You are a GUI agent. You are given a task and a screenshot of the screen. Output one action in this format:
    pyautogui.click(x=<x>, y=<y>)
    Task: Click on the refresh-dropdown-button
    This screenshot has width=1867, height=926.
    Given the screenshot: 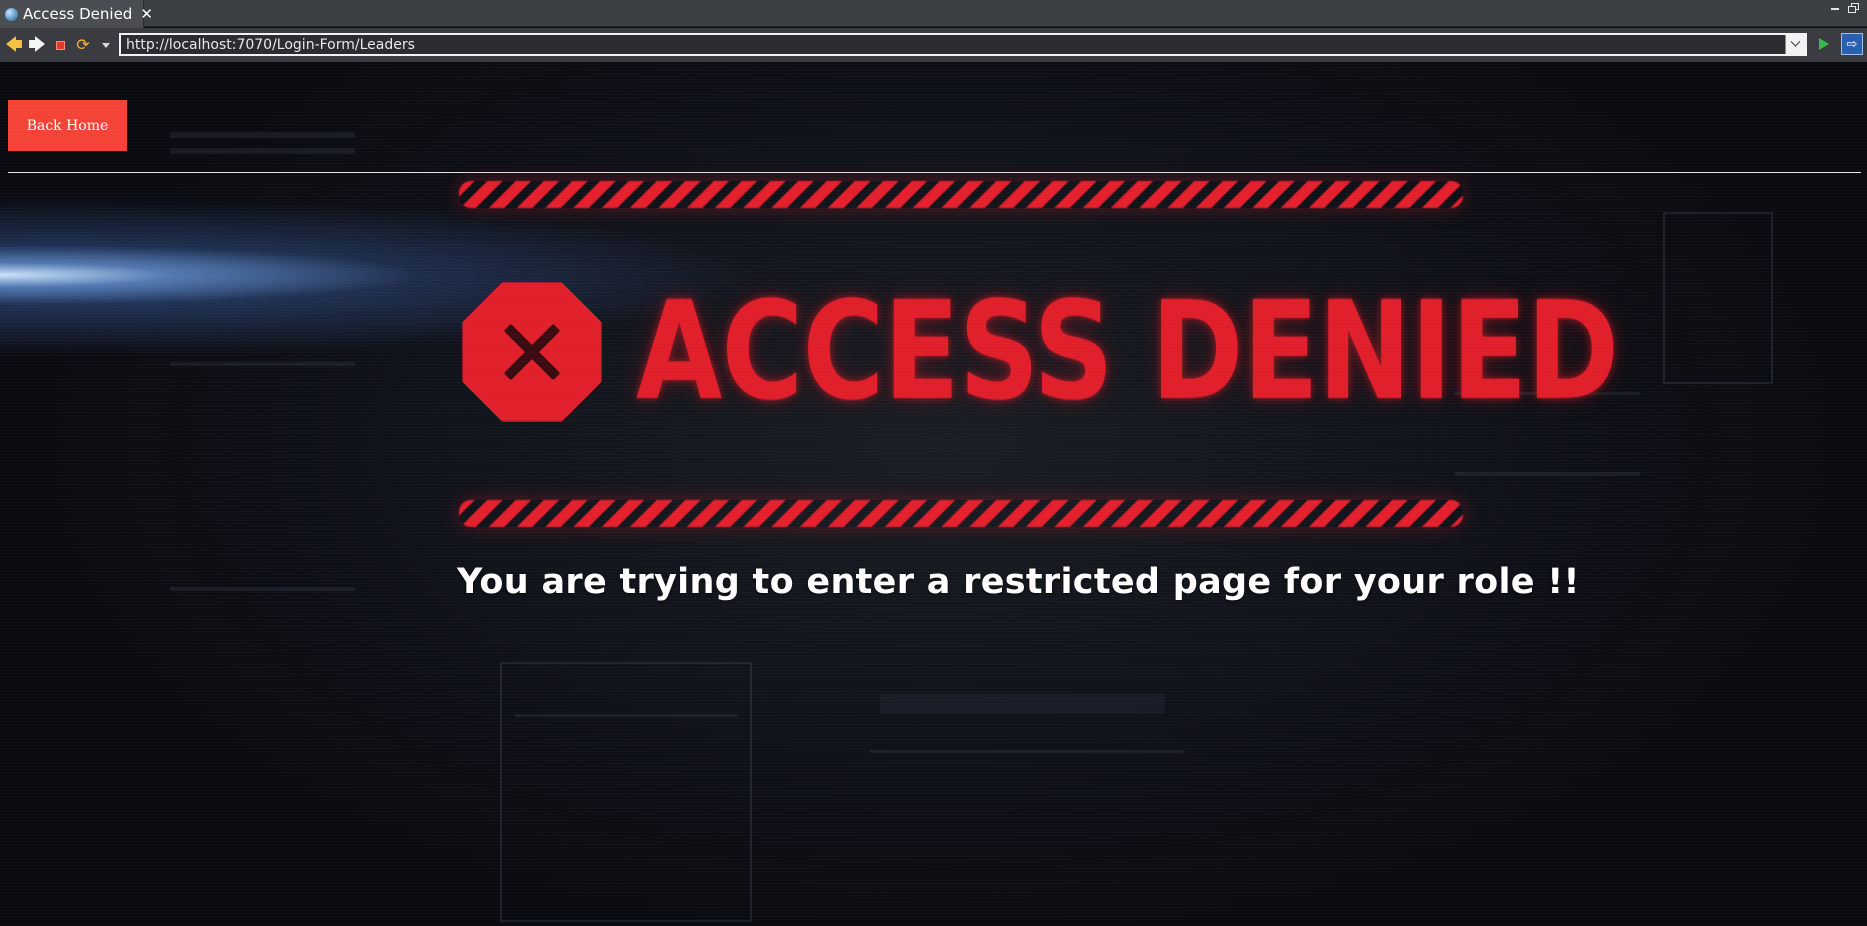 What is the action you would take?
    pyautogui.click(x=106, y=45)
    